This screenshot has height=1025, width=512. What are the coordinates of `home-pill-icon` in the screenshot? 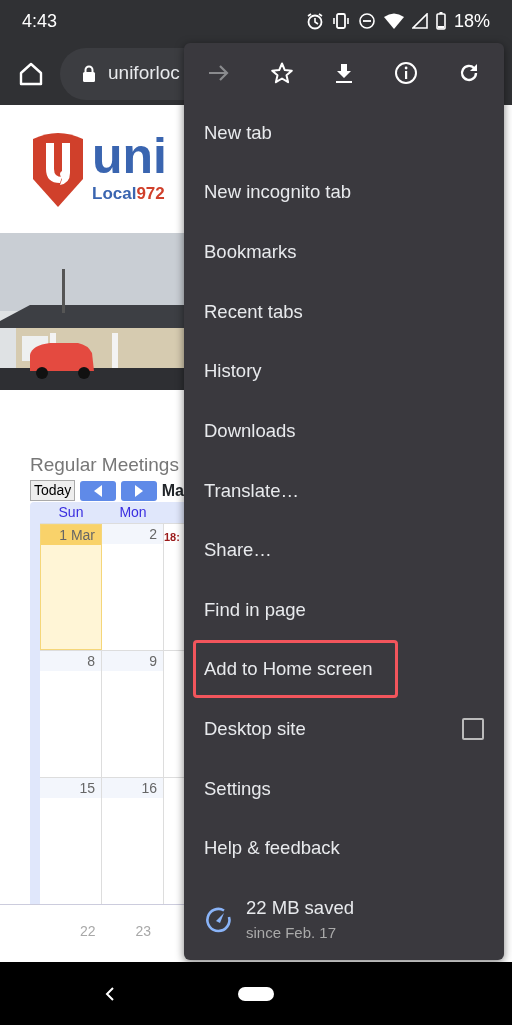 It's located at (256, 993).